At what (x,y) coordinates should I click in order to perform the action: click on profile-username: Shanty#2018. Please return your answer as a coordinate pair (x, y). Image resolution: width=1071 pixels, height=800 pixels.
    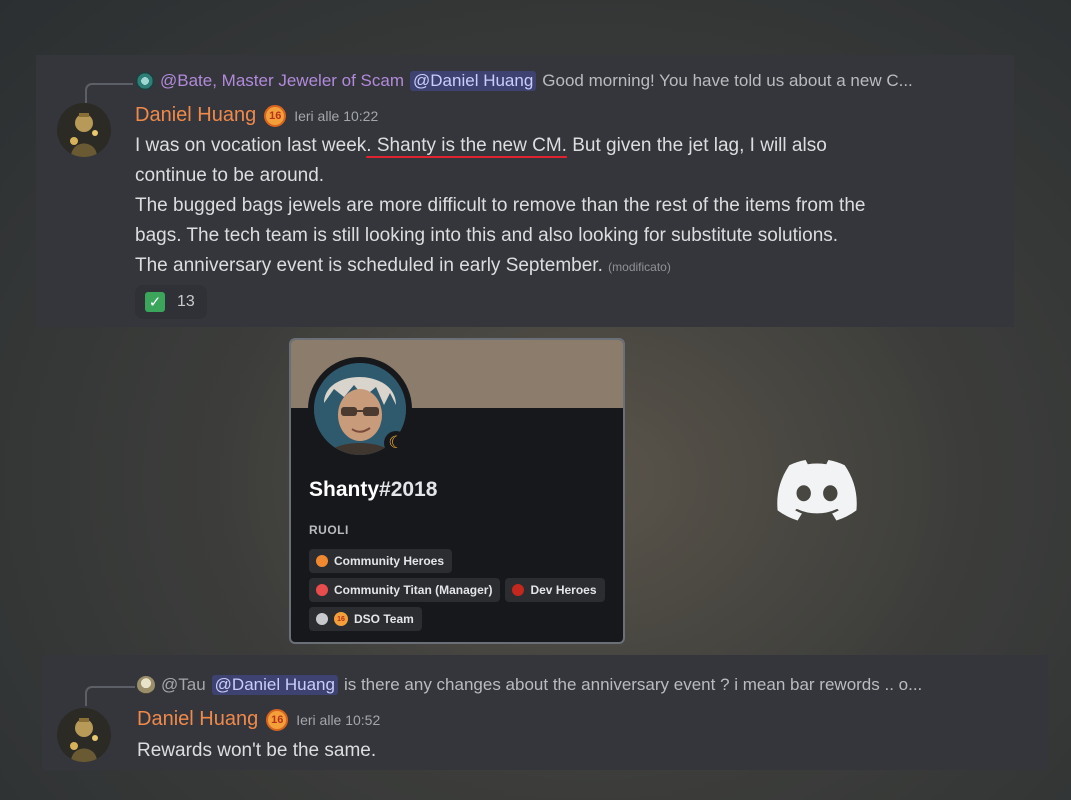
    Looking at the image, I should click on (373, 490).